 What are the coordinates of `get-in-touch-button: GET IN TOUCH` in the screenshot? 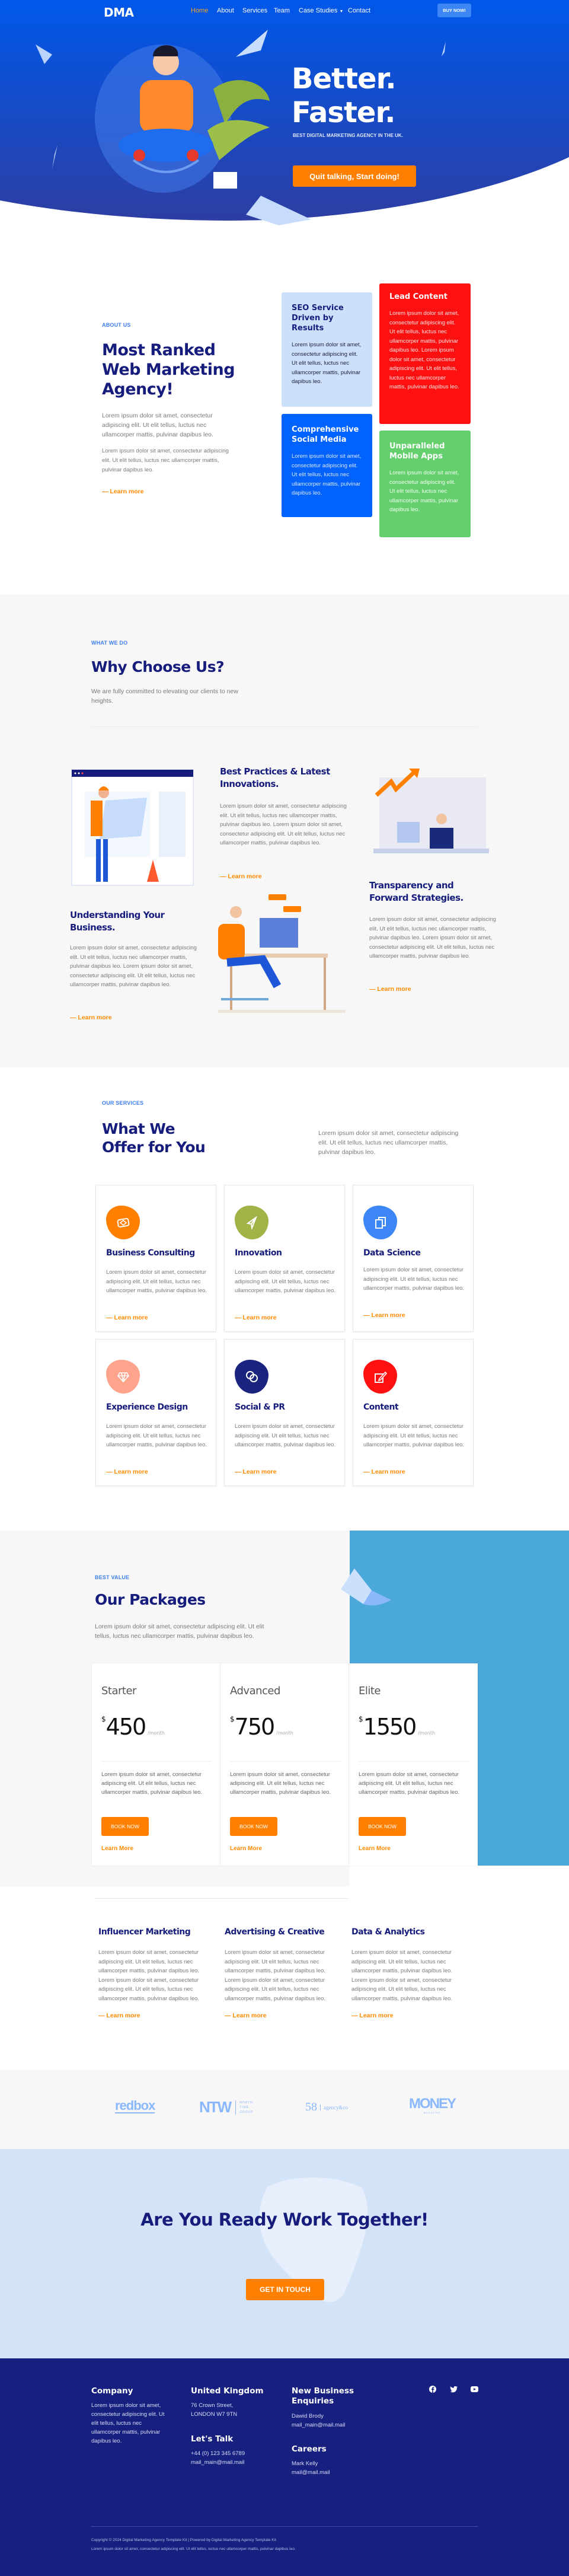 It's located at (285, 2289).